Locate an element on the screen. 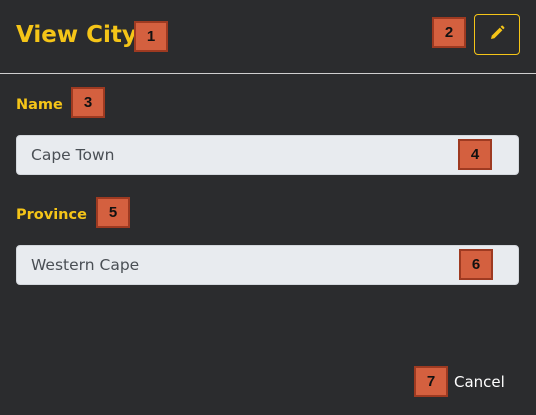 Image resolution: width=536 pixels, height=415 pixels. annotation-badge: 7 is located at coordinates (431, 381).